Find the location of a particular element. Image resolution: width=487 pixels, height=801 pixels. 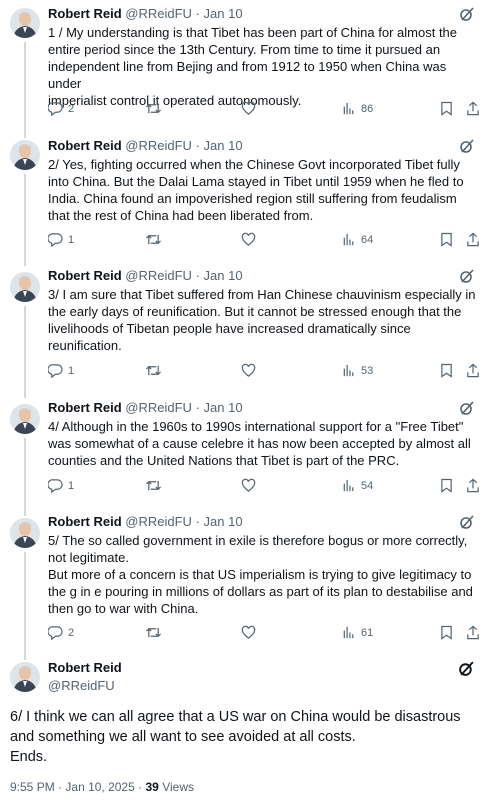

views-button: 61 is located at coordinates (357, 632).